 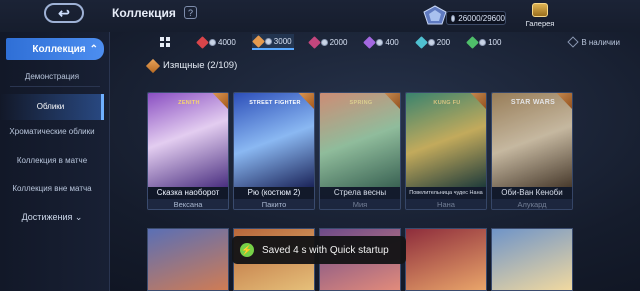 What do you see at coordinates (188, 193) in the screenshot?
I see `skin-name: Сказка наоборот` at bounding box center [188, 193].